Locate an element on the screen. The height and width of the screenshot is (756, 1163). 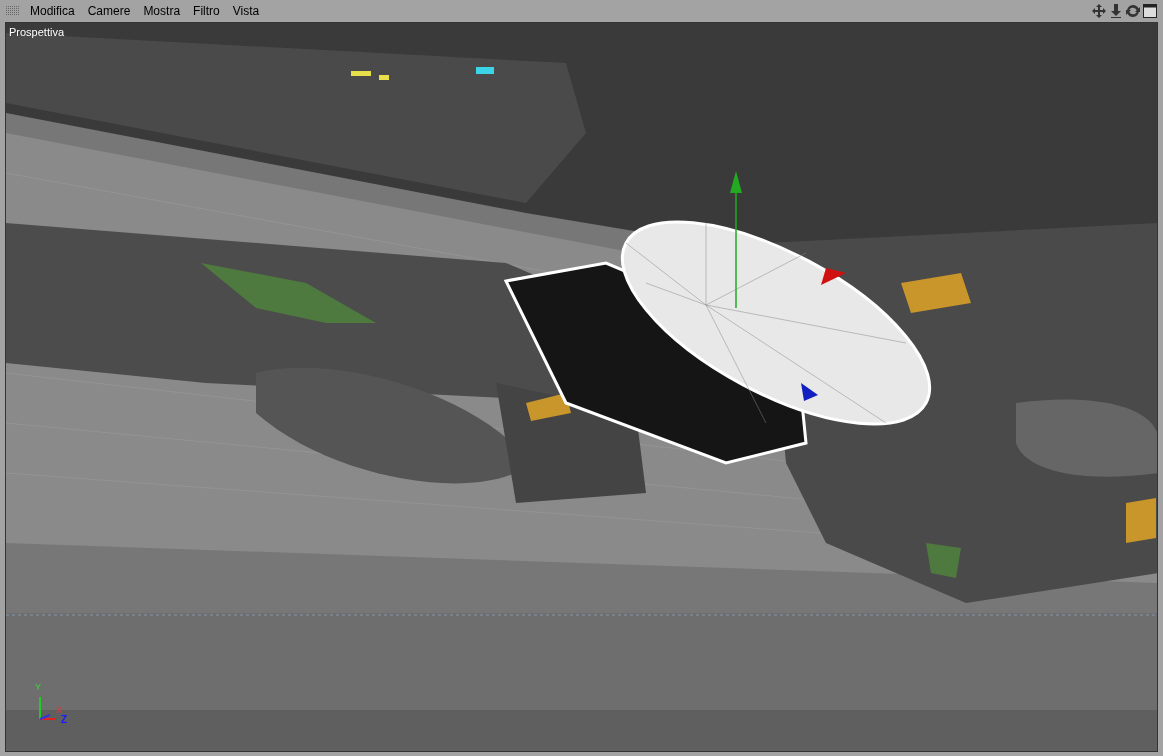
menu-item: Modifica is located at coordinates (52, 10).